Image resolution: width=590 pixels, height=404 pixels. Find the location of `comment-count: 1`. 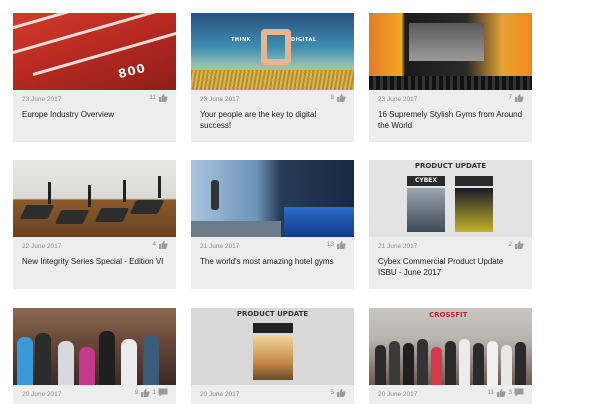

comment-count: 1 is located at coordinates (154, 392).